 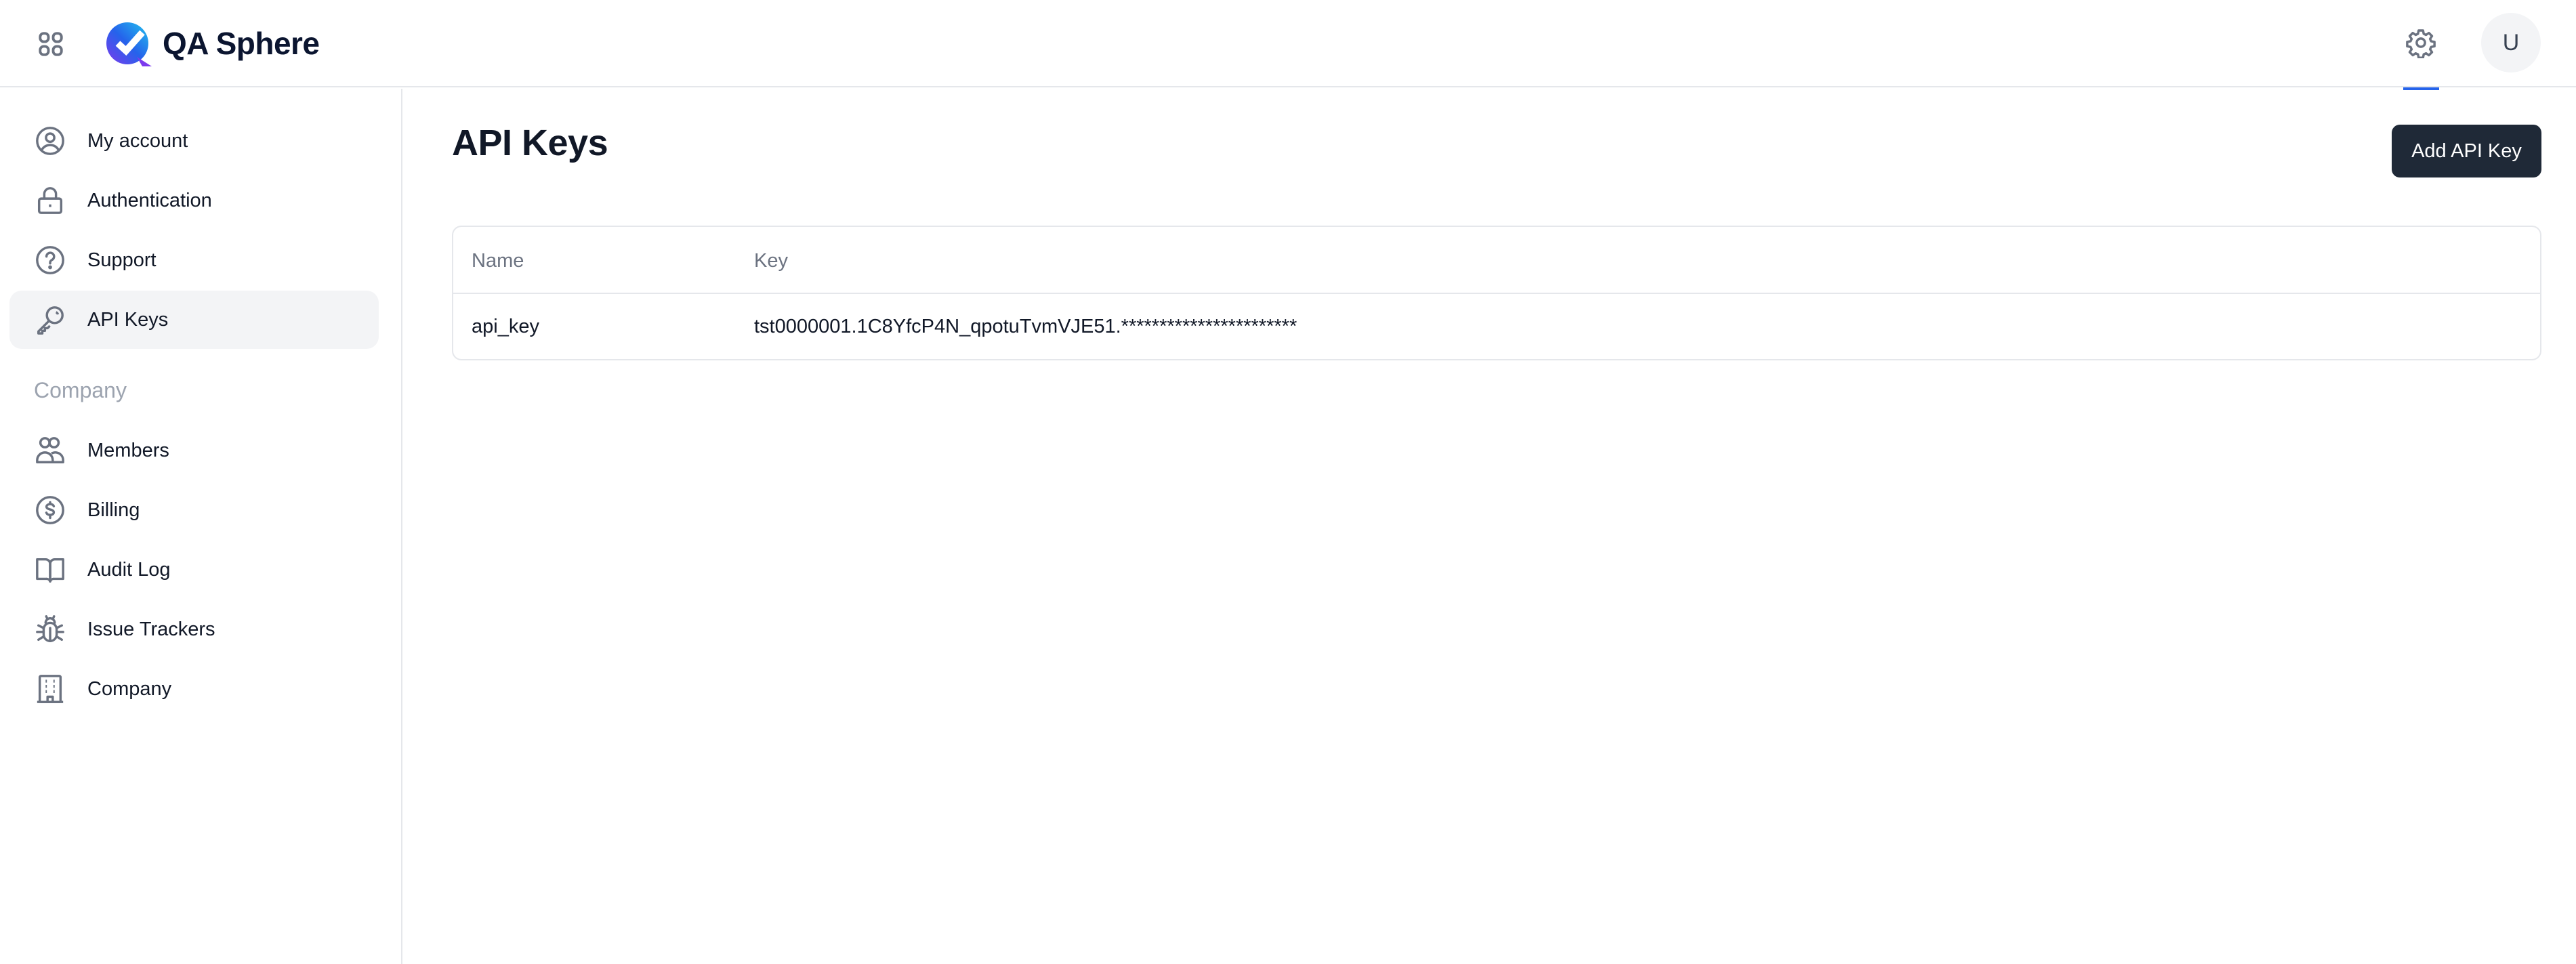 What do you see at coordinates (129, 570) in the screenshot?
I see `sidebar-item-label: Audit Log` at bounding box center [129, 570].